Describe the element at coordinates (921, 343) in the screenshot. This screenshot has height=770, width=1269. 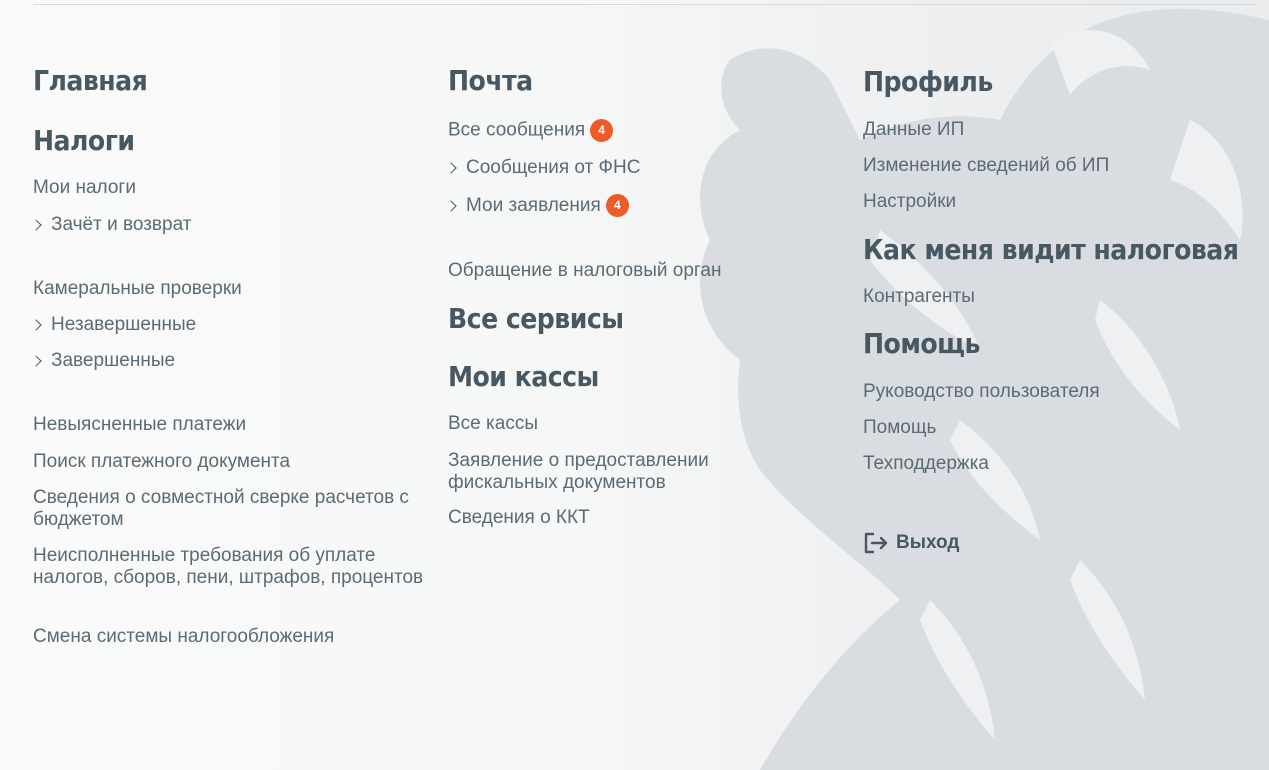
I see `help-heading: Помощь` at that location.